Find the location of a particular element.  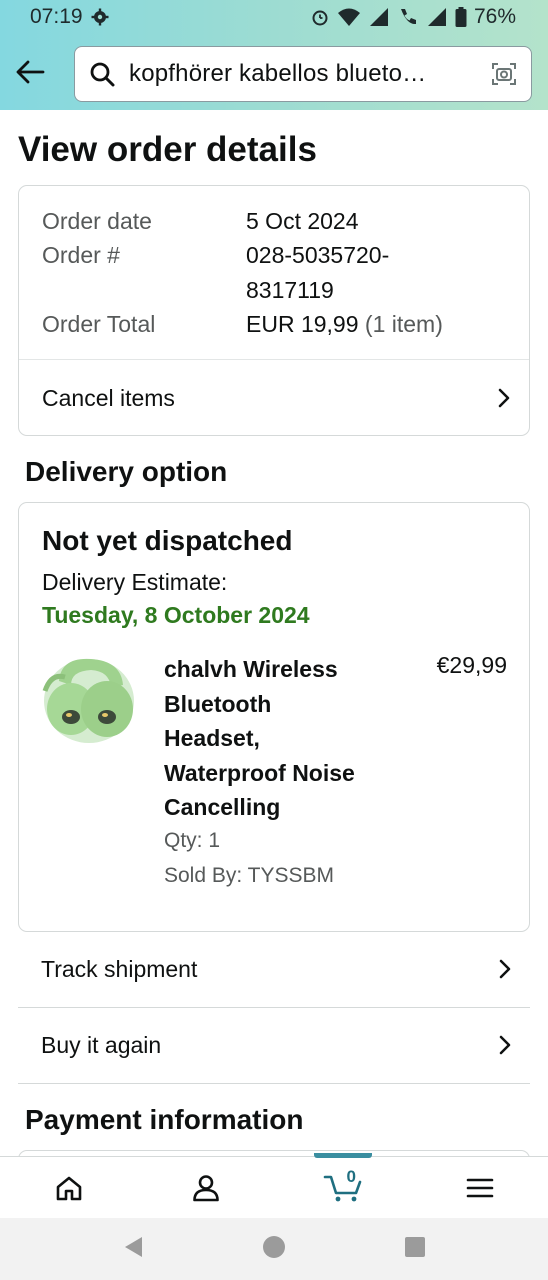

divider is located at coordinates (274, 1083).